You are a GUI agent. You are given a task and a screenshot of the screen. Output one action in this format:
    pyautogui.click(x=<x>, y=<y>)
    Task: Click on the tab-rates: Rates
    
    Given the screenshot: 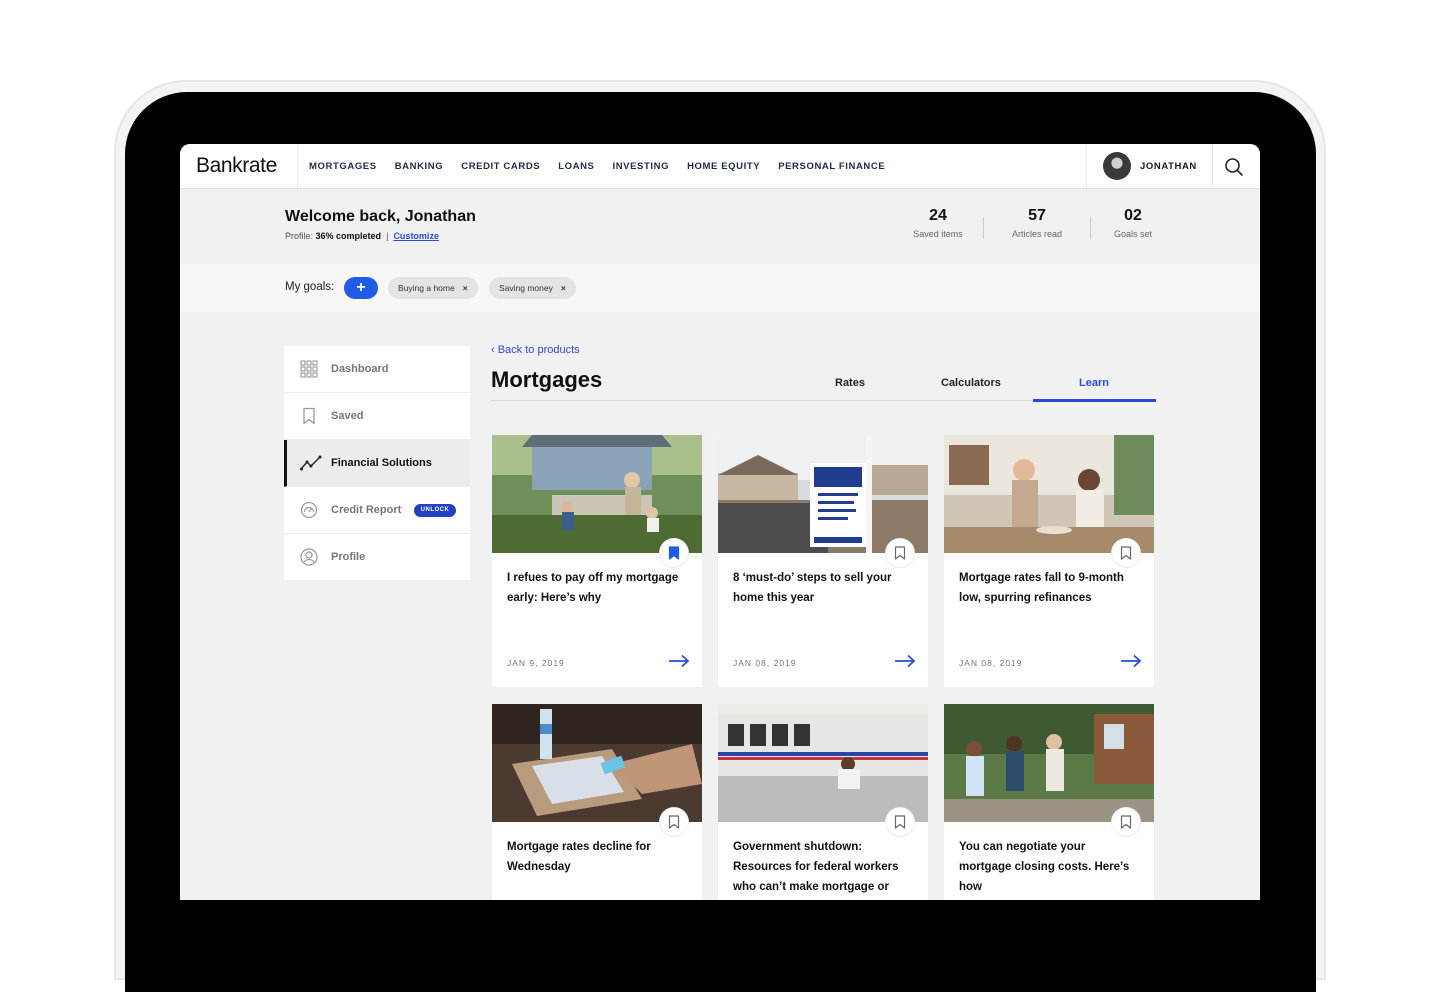 What is the action you would take?
    pyautogui.click(x=850, y=383)
    